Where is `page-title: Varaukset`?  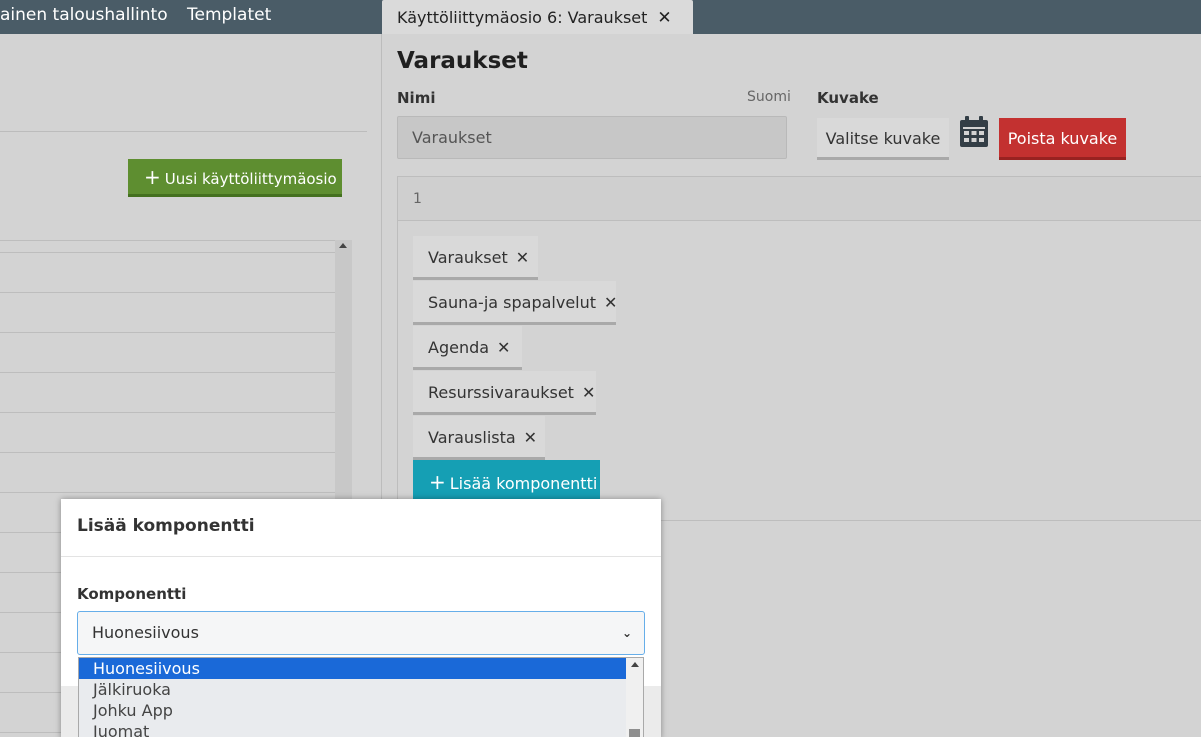 page-title: Varaukset is located at coordinates (462, 61).